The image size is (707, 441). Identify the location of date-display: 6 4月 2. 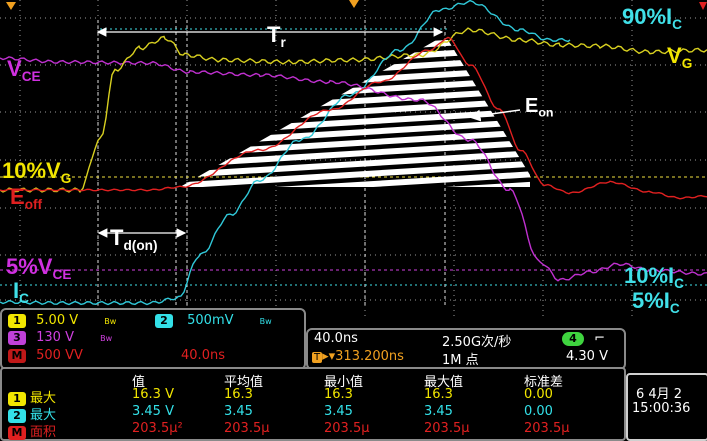
(659, 394).